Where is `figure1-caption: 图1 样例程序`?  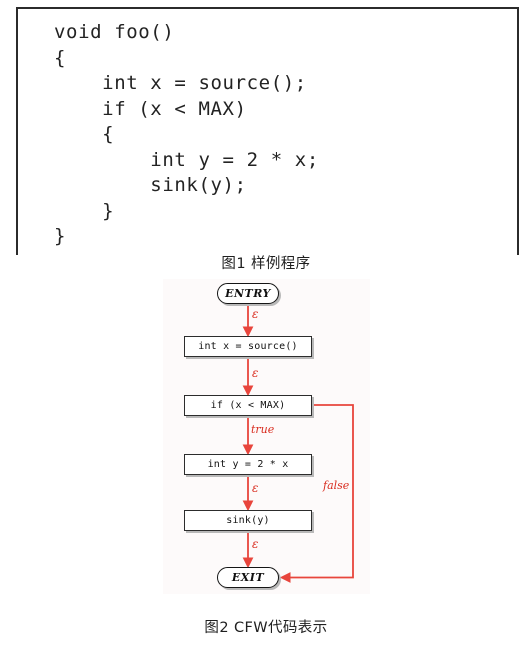 figure1-caption: 图1 样例程序 is located at coordinates (266, 264).